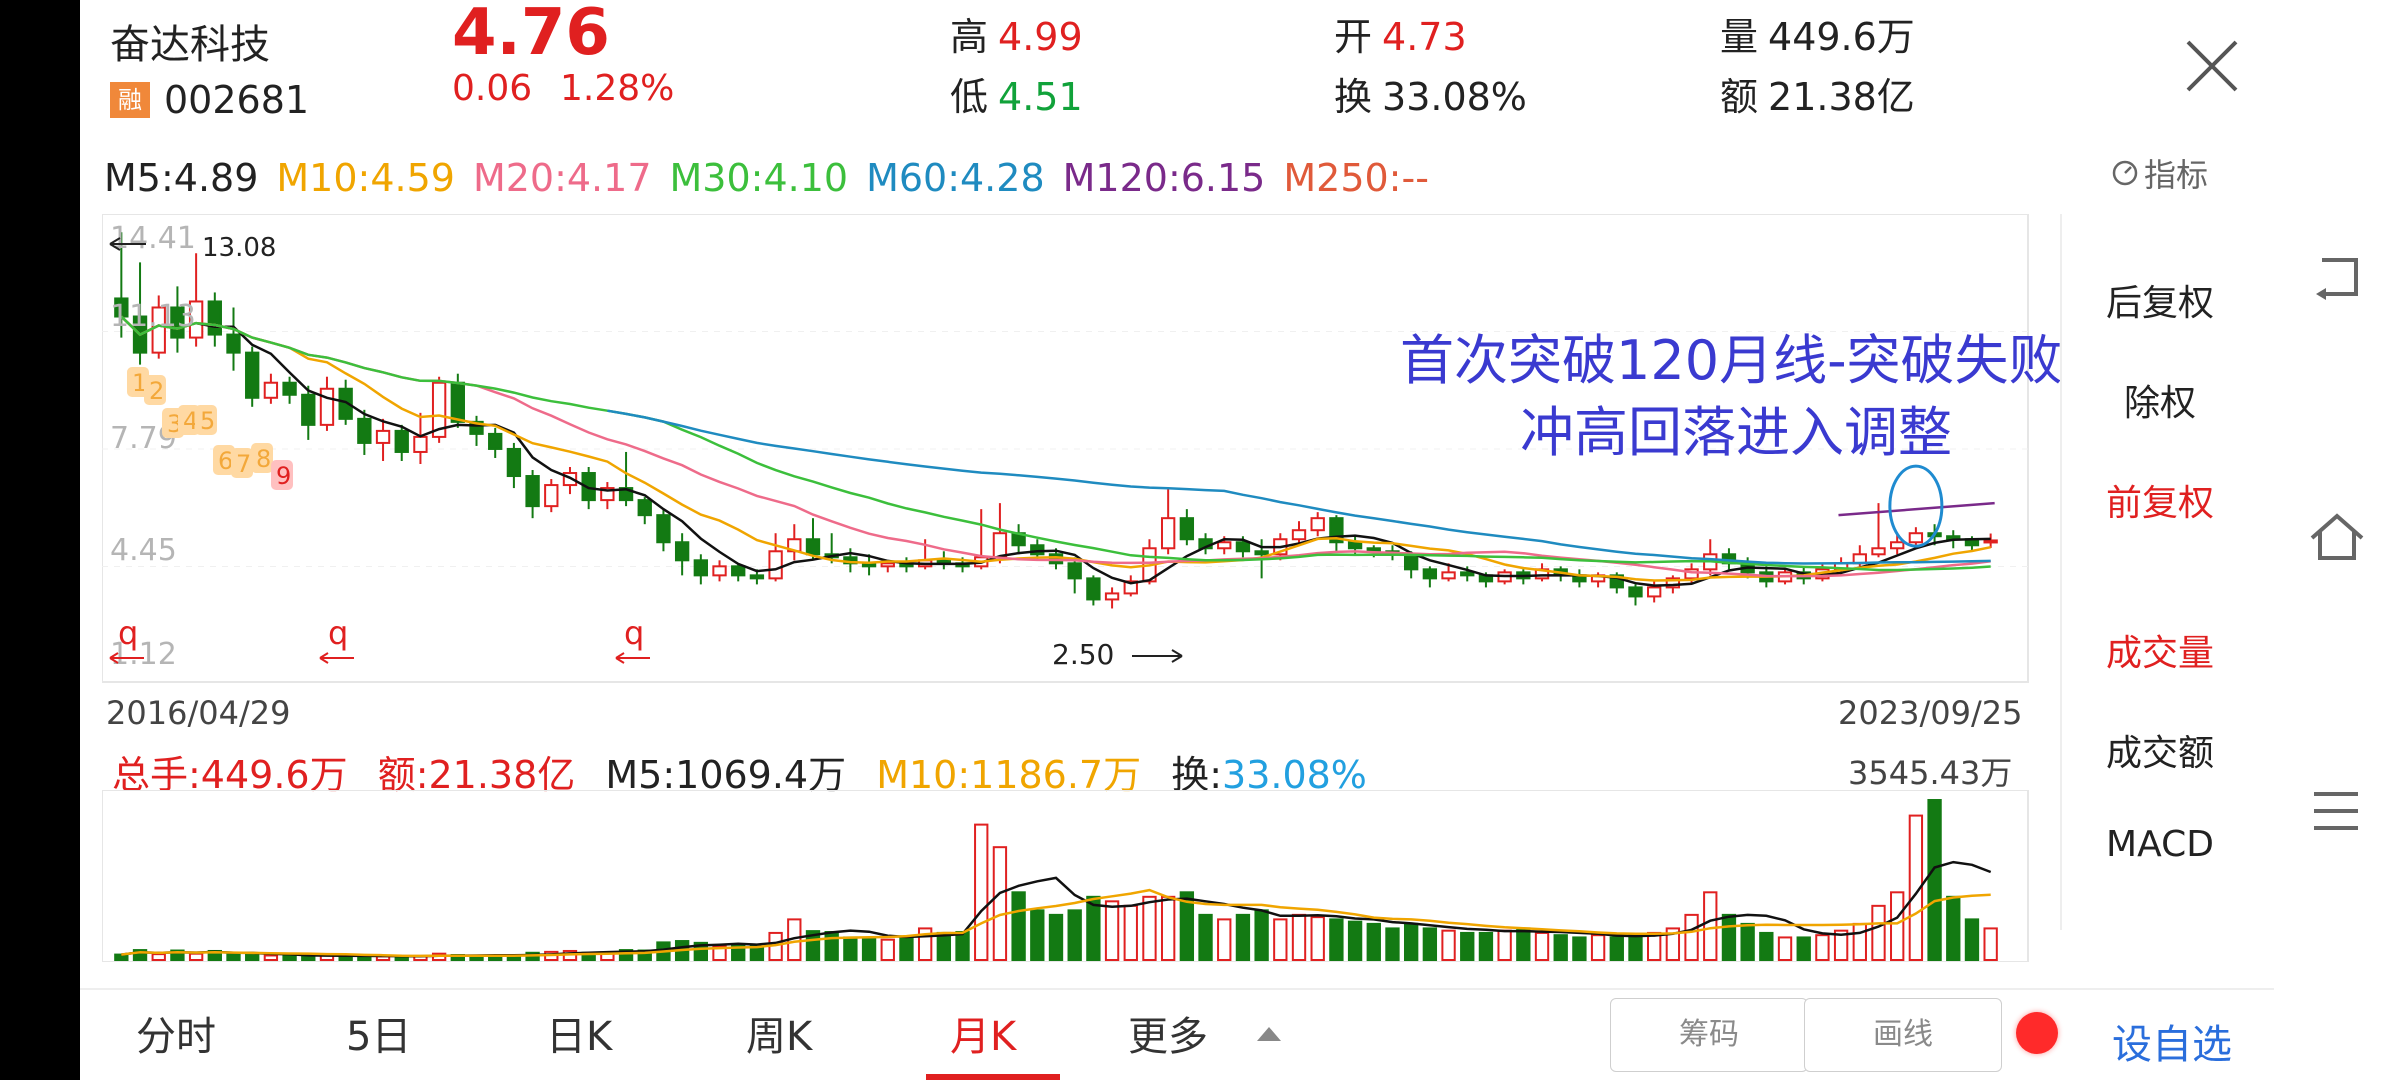 The height and width of the screenshot is (1080, 2400). I want to click on td-number: 8, so click(263, 459).